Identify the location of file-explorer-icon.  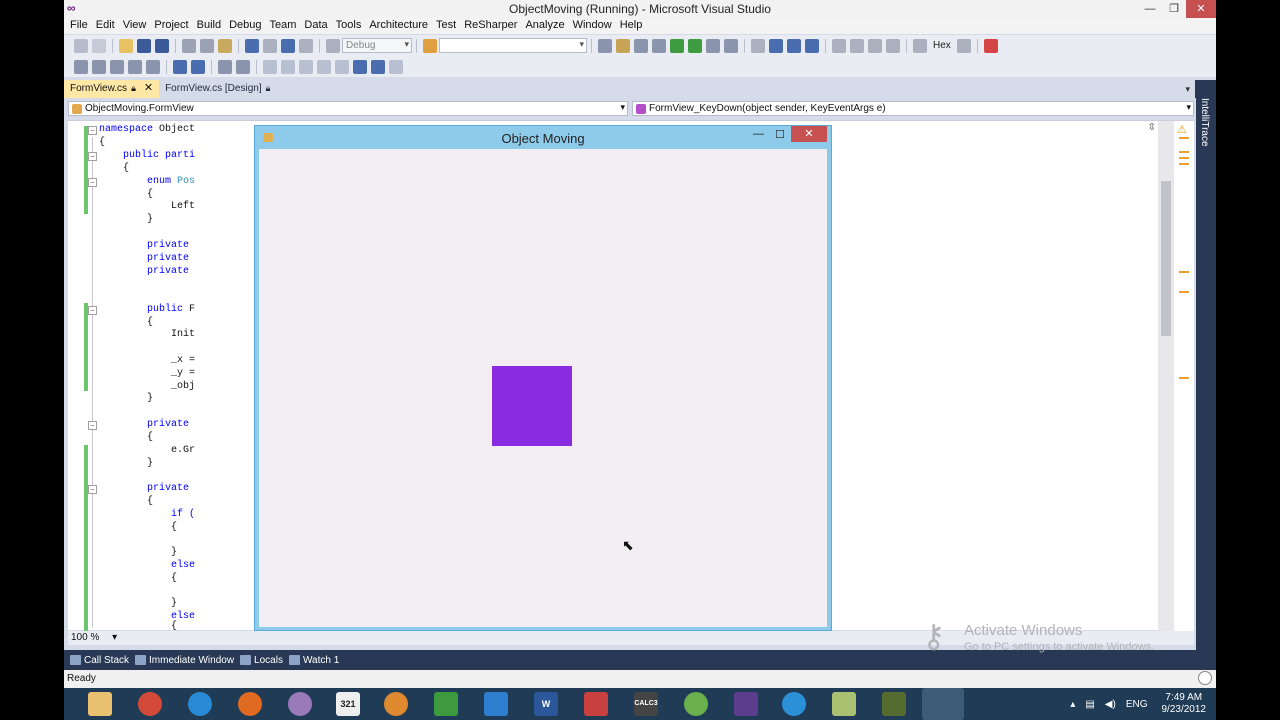
(100, 704).